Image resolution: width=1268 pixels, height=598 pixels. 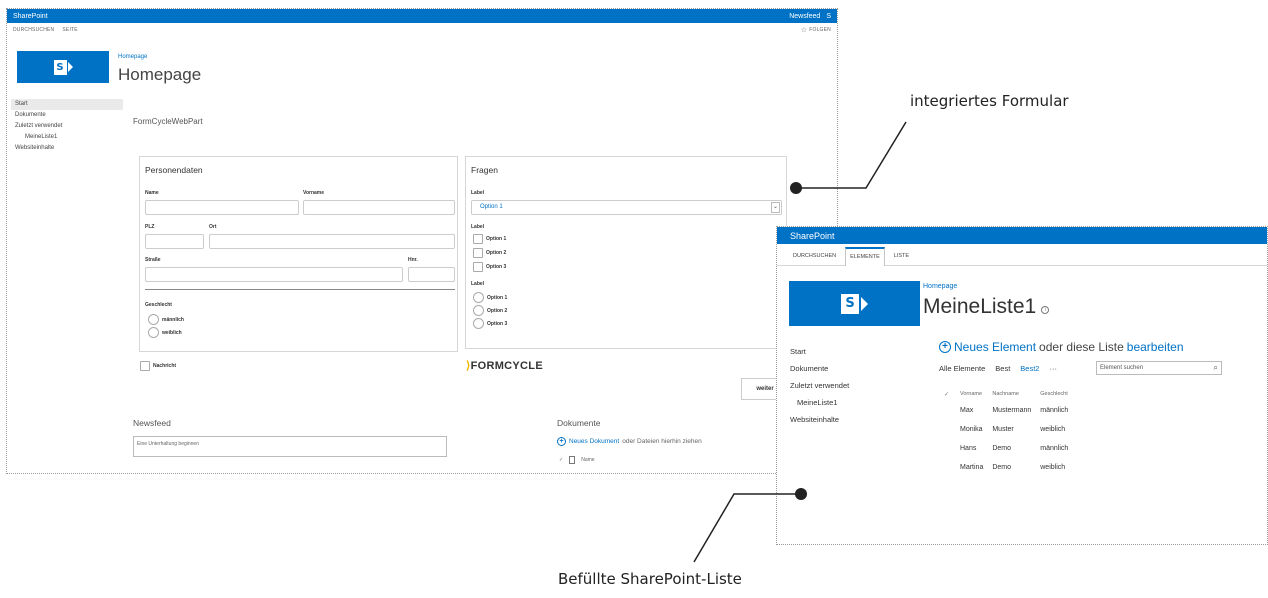 I want to click on annotation-connectors, so click(x=800, y=342).